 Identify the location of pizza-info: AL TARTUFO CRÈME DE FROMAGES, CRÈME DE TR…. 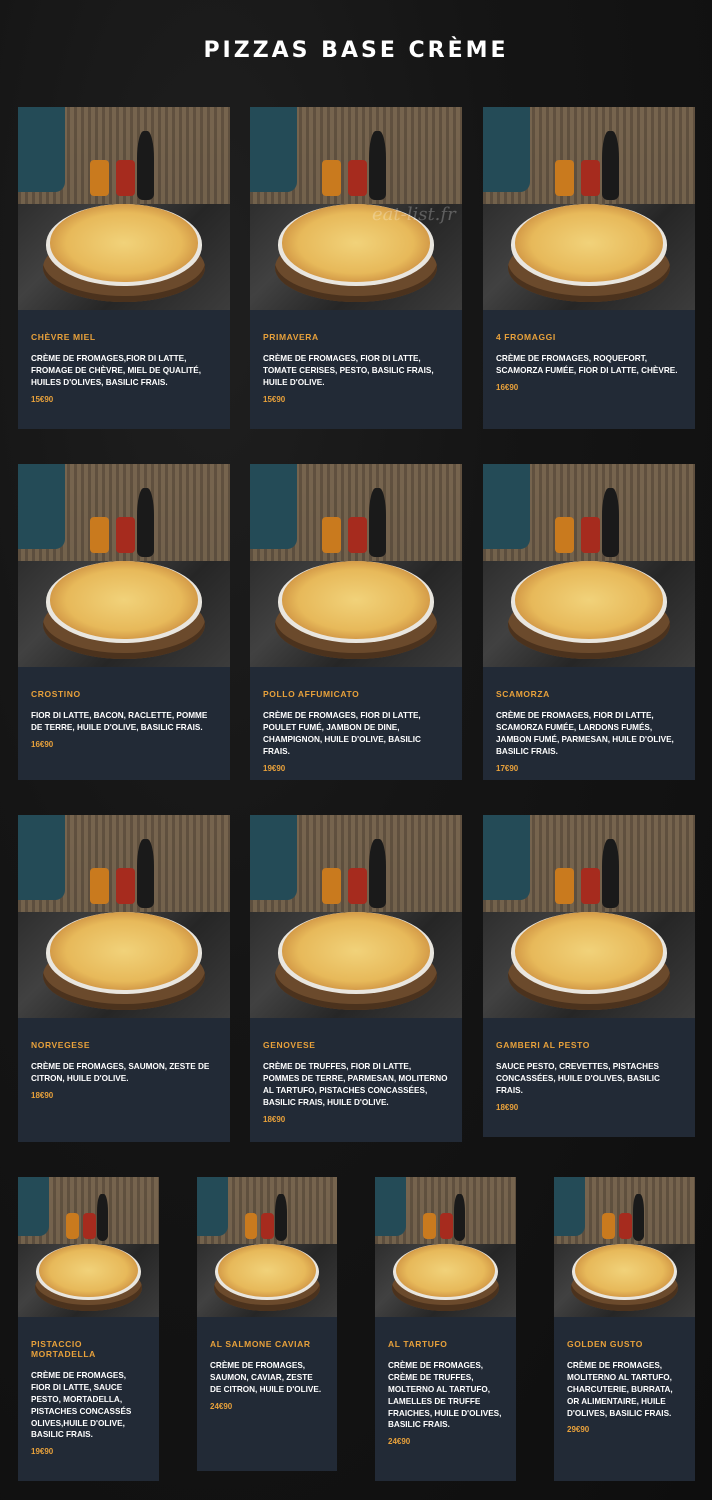
(445, 1387).